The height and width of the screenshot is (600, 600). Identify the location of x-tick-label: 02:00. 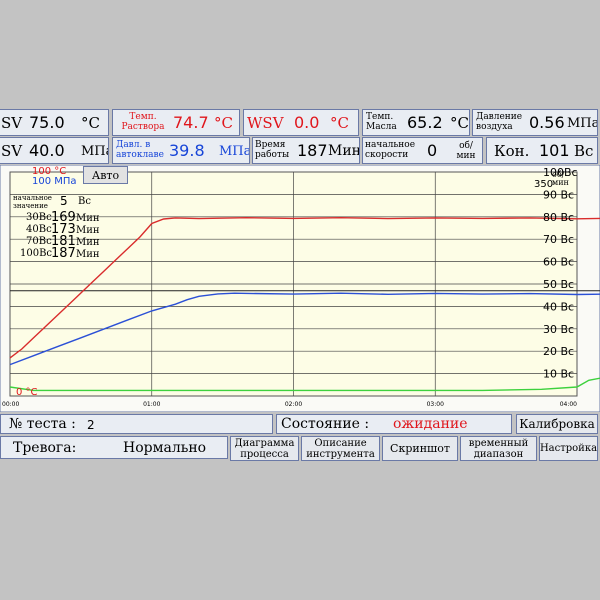
(293, 404).